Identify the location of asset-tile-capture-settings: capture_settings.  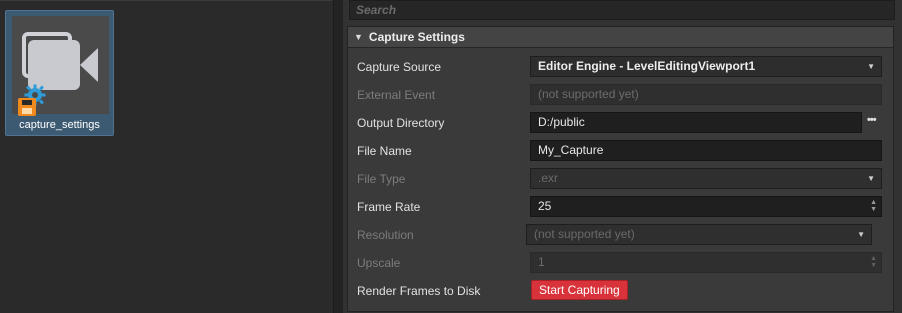
(59, 73).